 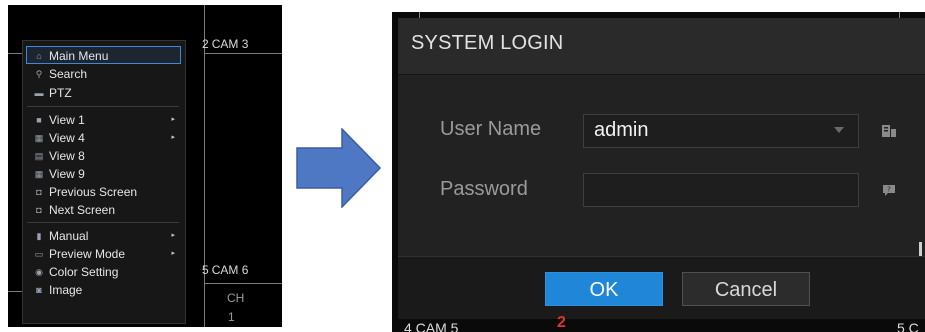 I want to click on camera-name: CAM 6, so click(x=230, y=270).